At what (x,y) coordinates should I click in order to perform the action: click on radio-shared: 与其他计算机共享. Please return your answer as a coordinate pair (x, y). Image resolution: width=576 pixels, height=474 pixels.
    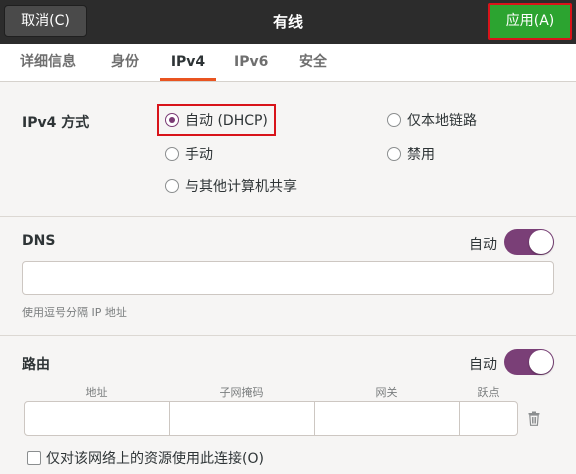
    Looking at the image, I should click on (231, 186).